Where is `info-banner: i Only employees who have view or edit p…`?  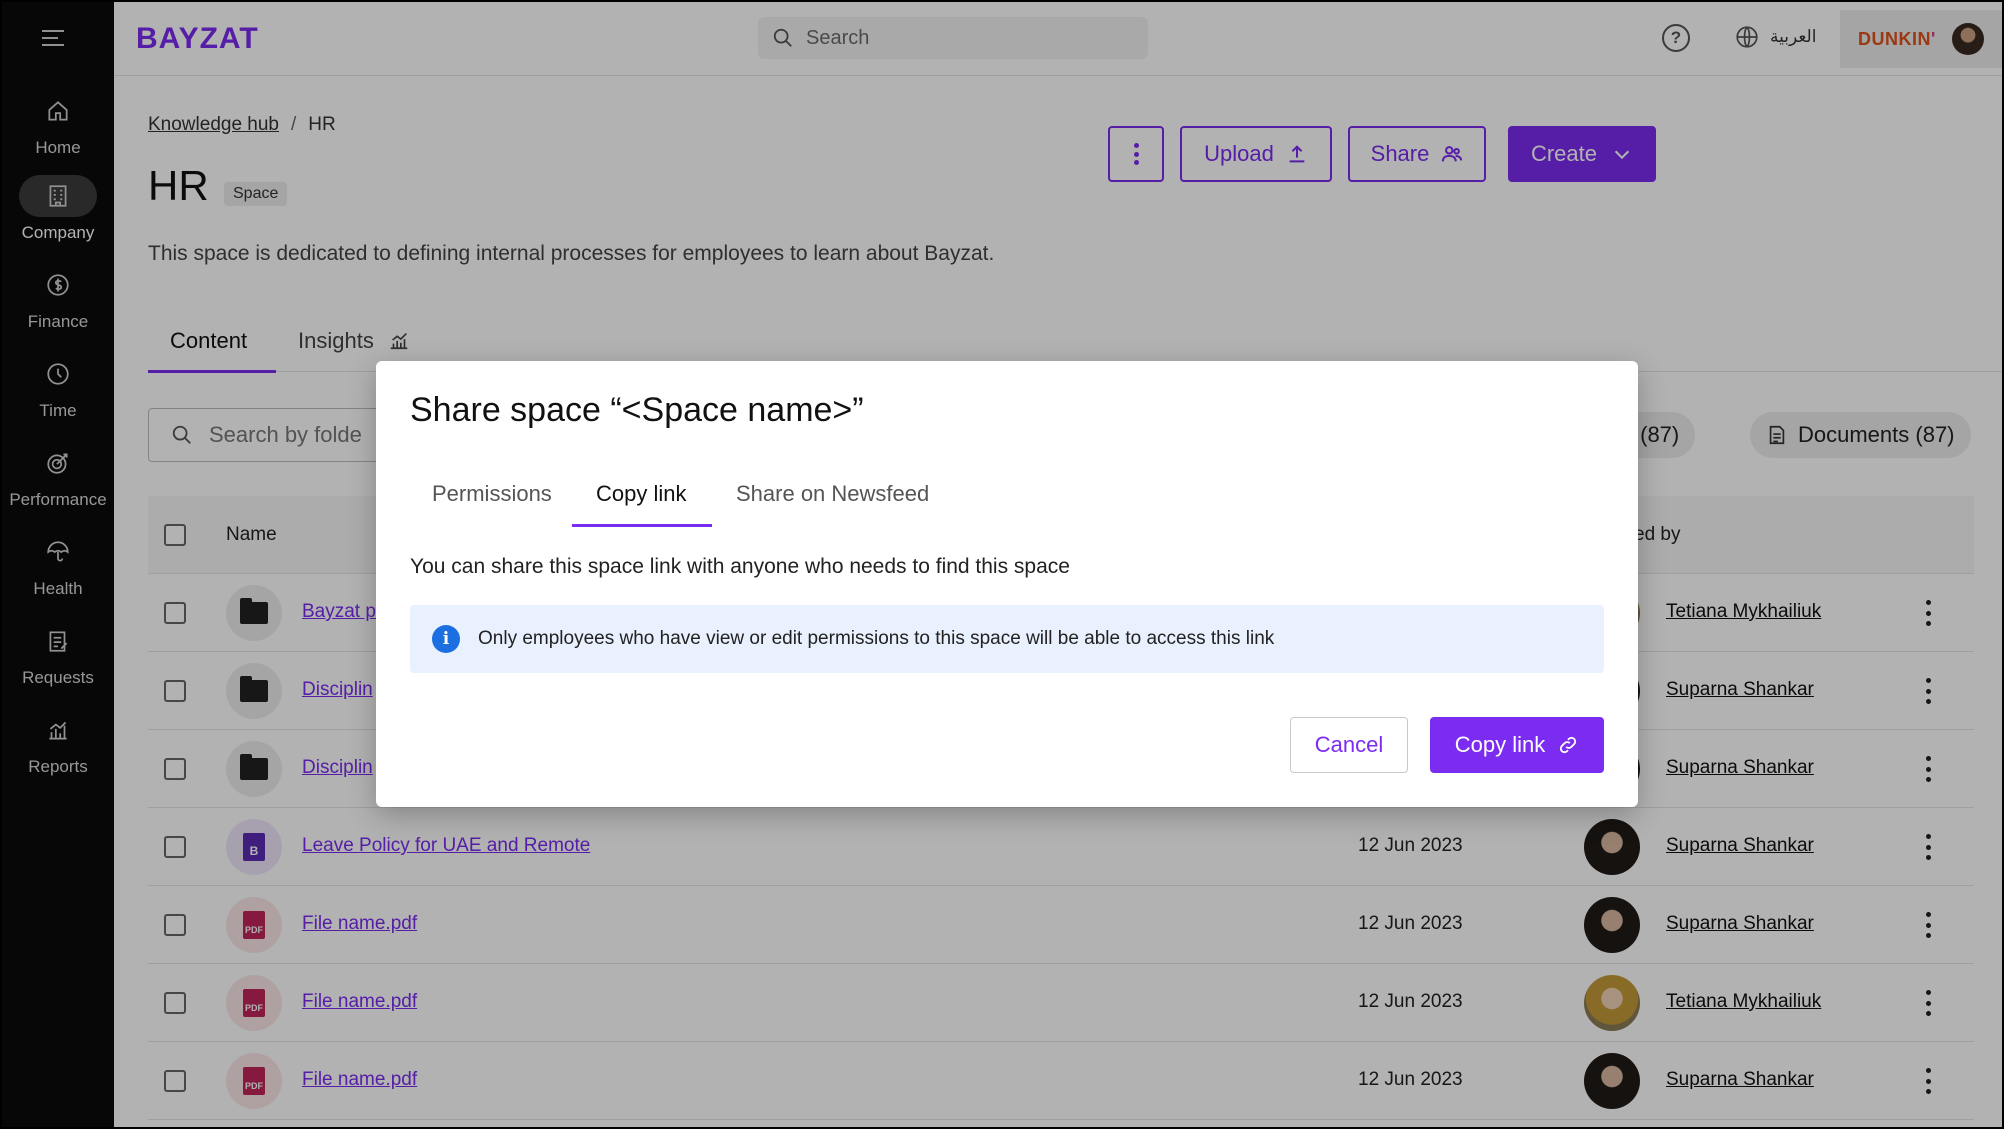 info-banner: i Only employees who have view or edit p… is located at coordinates (1007, 639).